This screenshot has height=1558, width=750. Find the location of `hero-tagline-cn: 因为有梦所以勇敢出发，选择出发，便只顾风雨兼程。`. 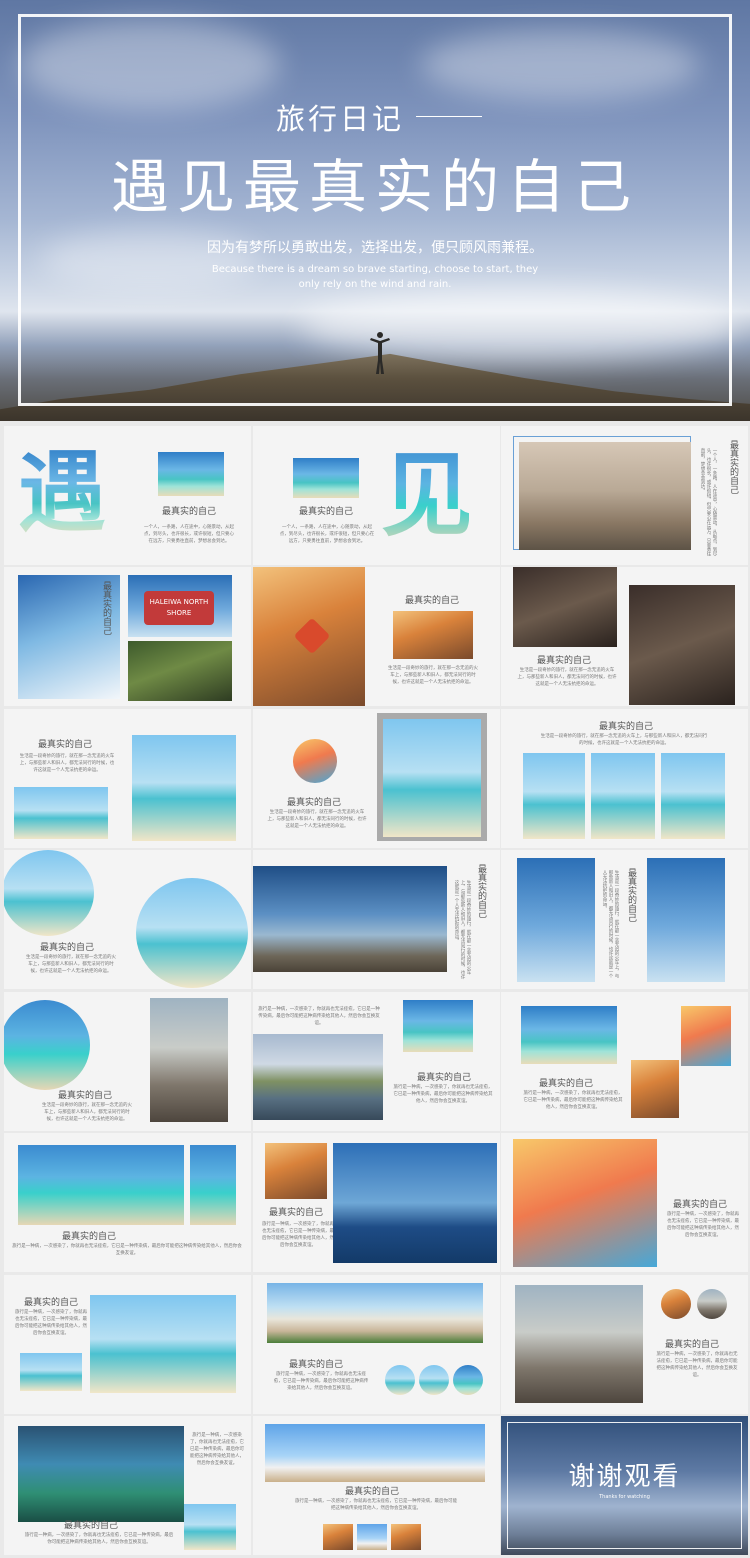

hero-tagline-cn: 因为有梦所以勇敢出发，选择出发，便只顾风雨兼程。 is located at coordinates (375, 248).